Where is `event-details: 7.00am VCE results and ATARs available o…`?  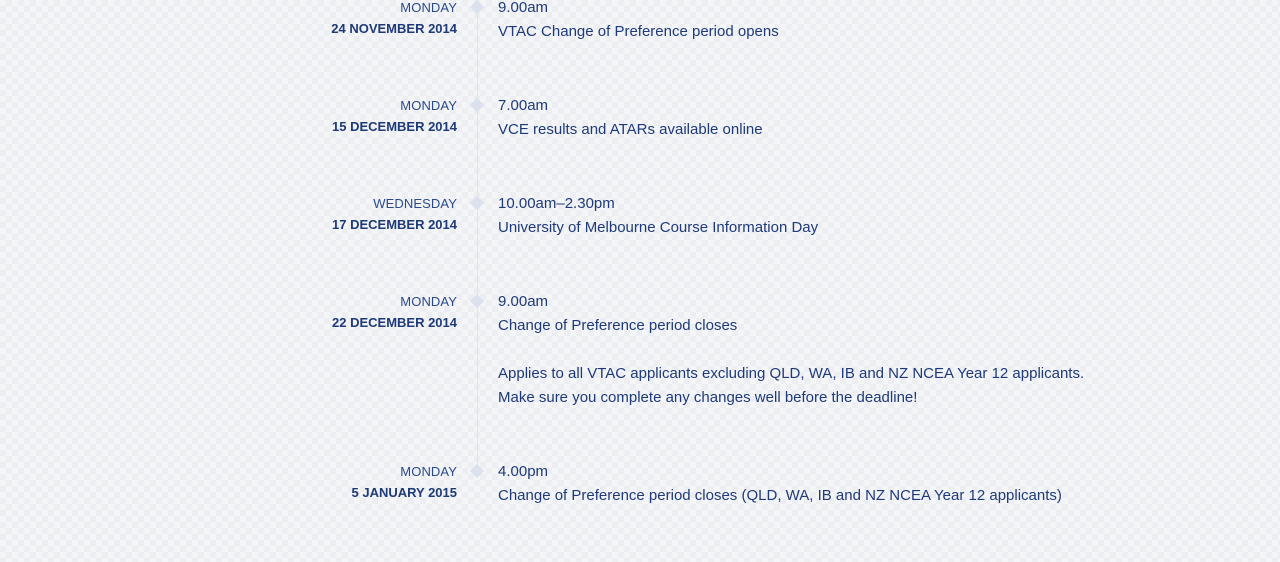
event-details: 7.00am VCE results and ATARs available o… is located at coordinates (878, 119).